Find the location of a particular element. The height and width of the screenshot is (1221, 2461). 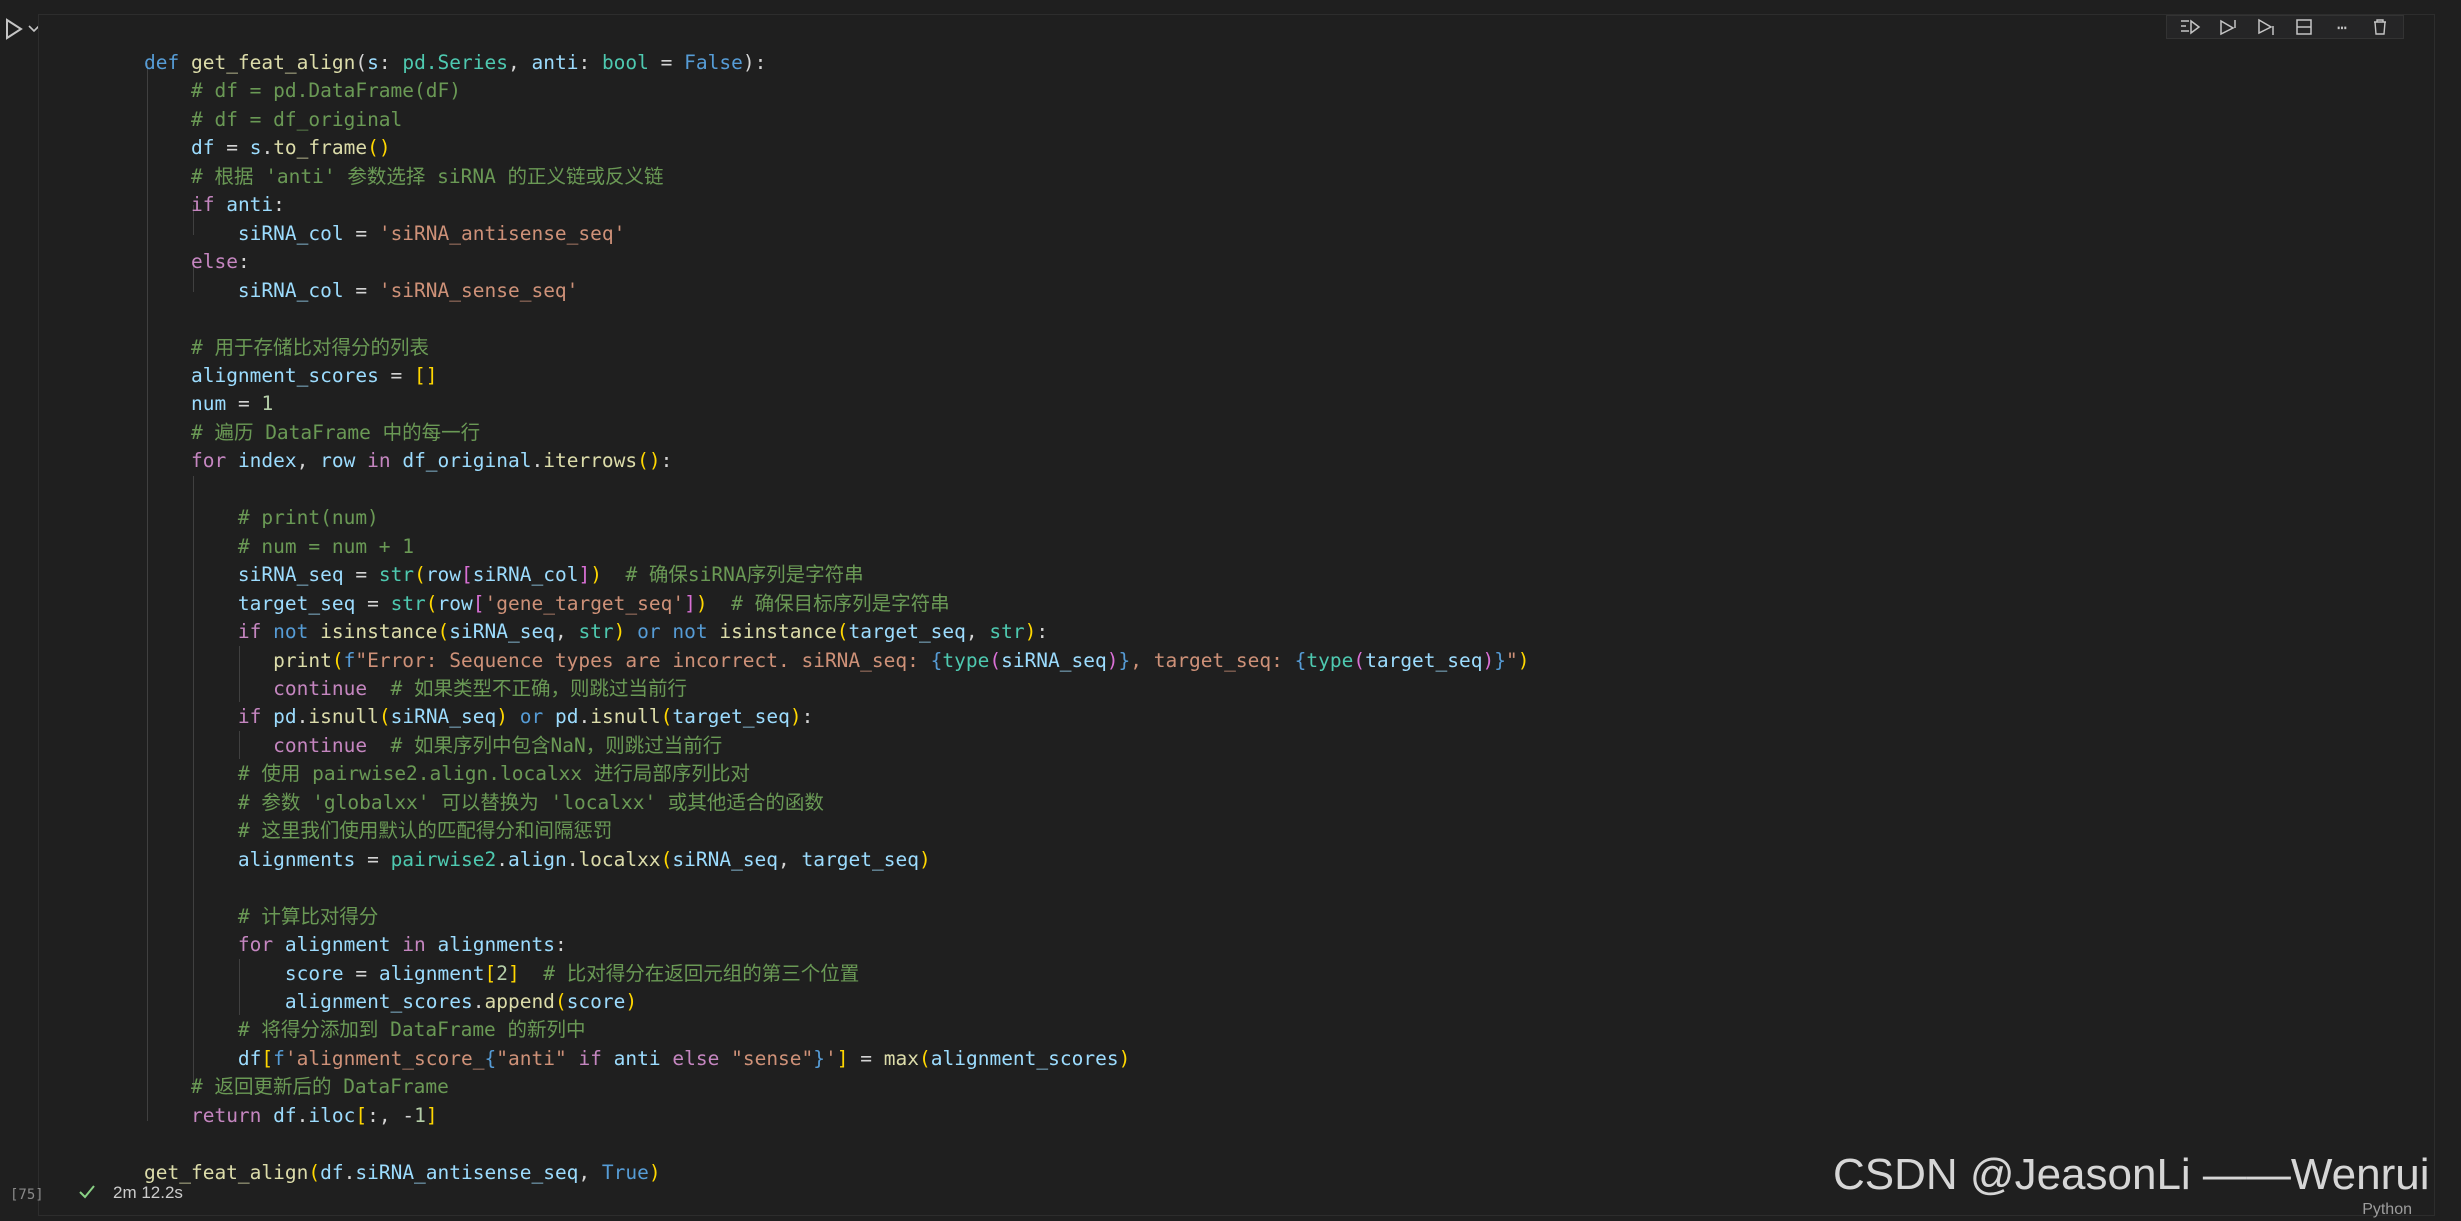

run-by-line-icon is located at coordinates (2190, 27).